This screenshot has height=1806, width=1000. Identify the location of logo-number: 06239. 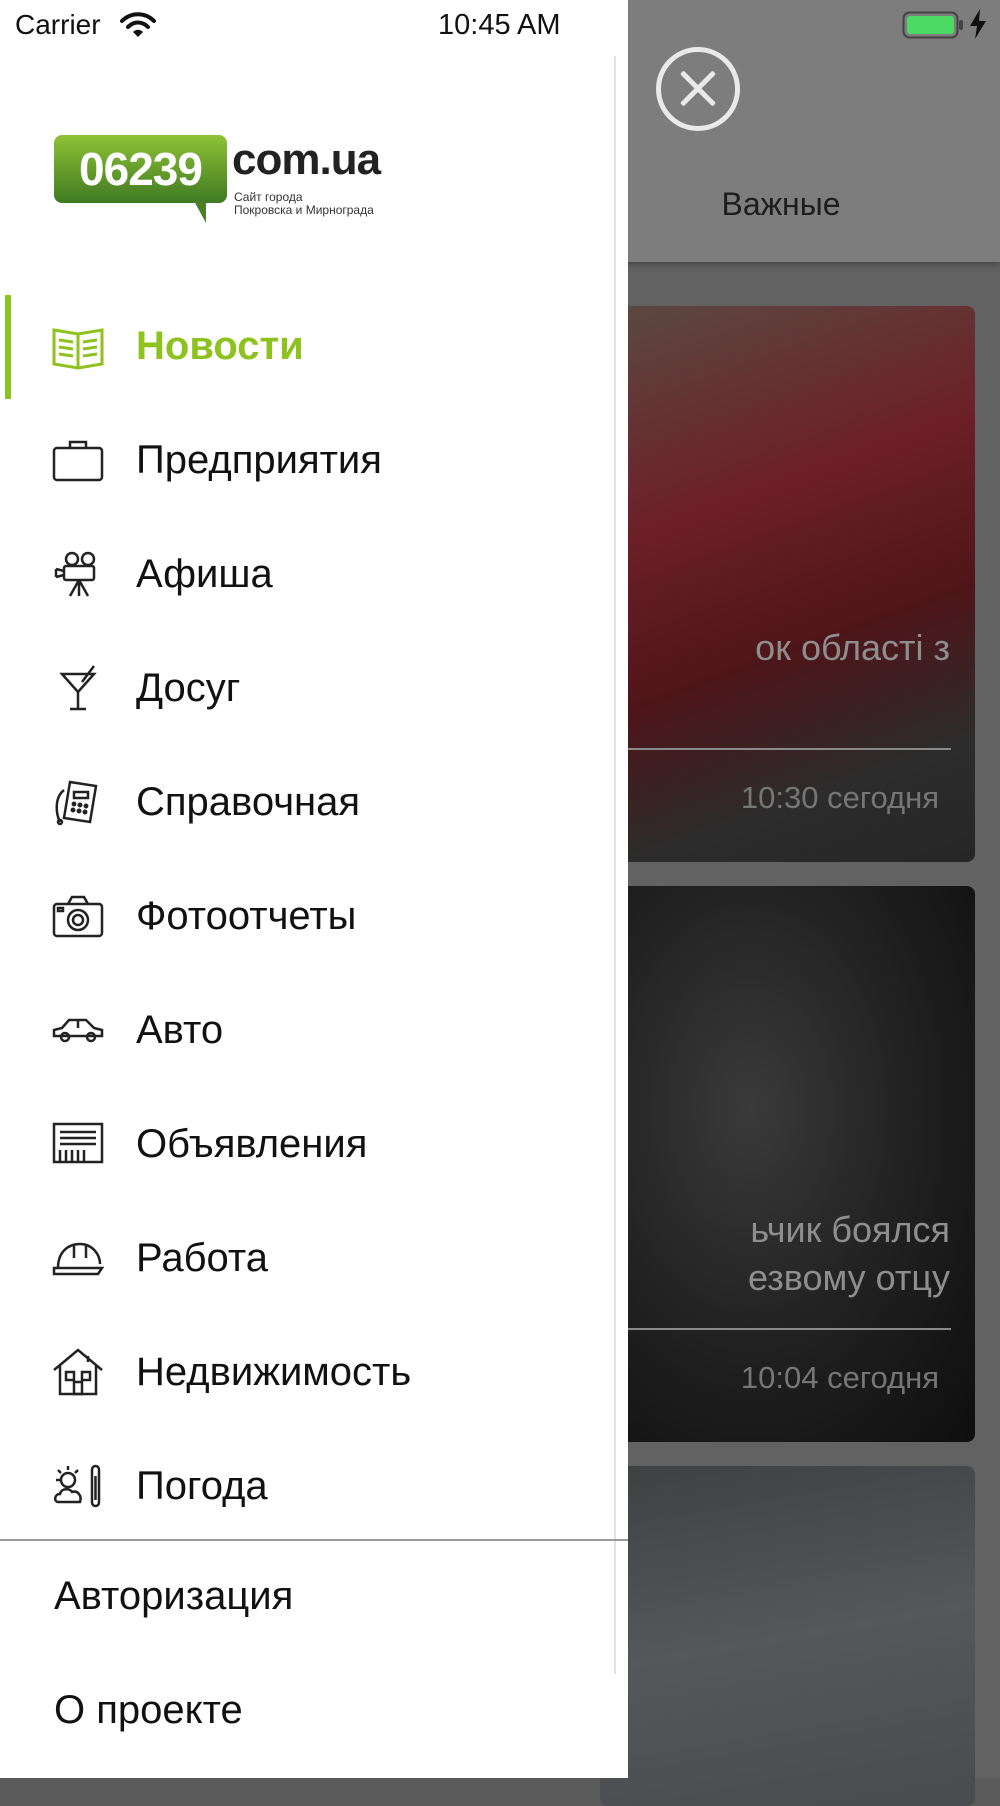
(140, 169).